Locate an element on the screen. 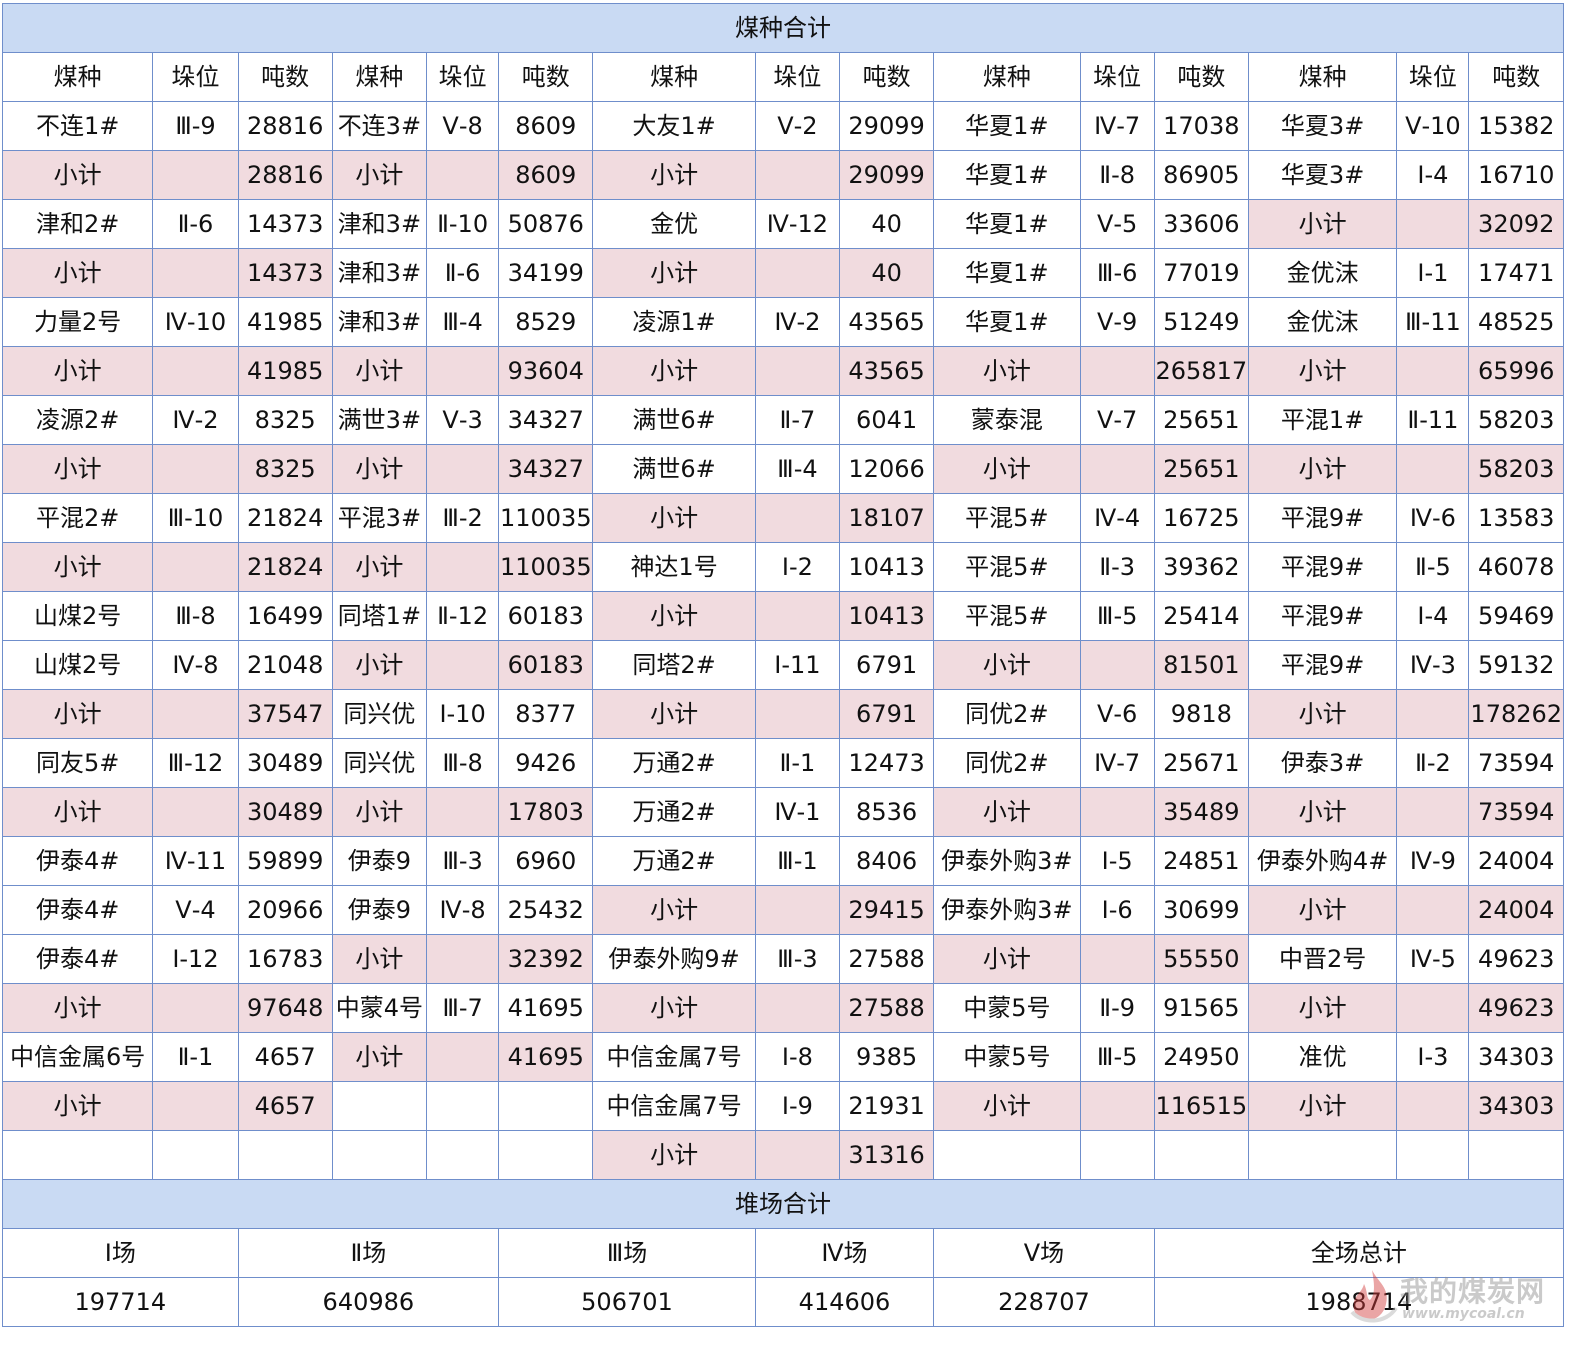  column-header: 煤种 is located at coordinates (674, 77).